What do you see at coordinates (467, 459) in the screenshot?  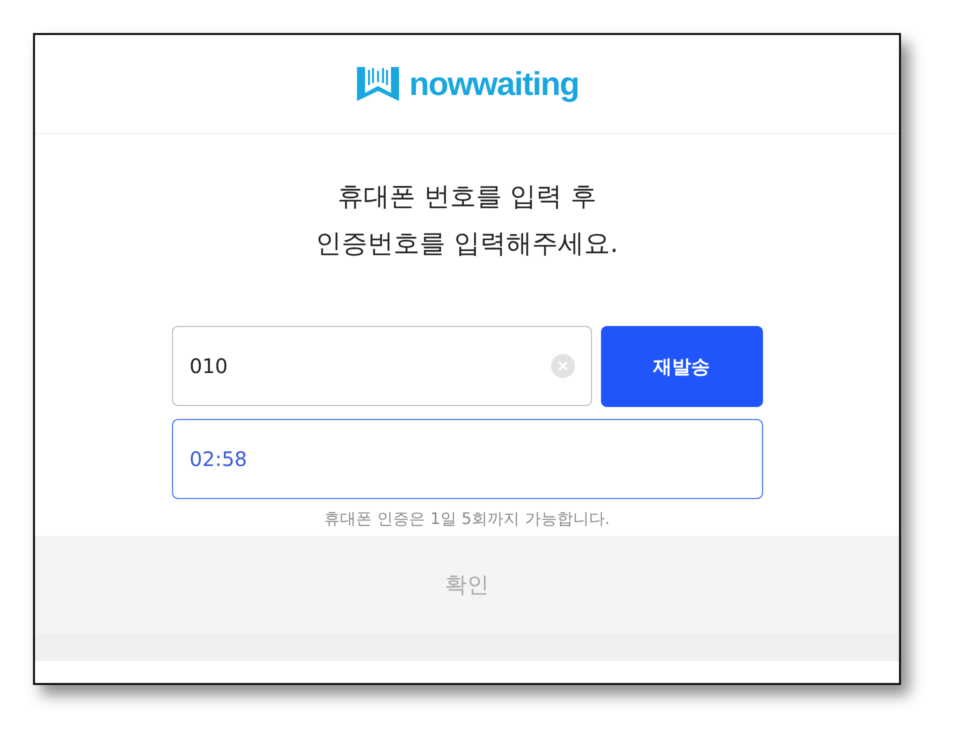 I see `code-field: 02:58` at bounding box center [467, 459].